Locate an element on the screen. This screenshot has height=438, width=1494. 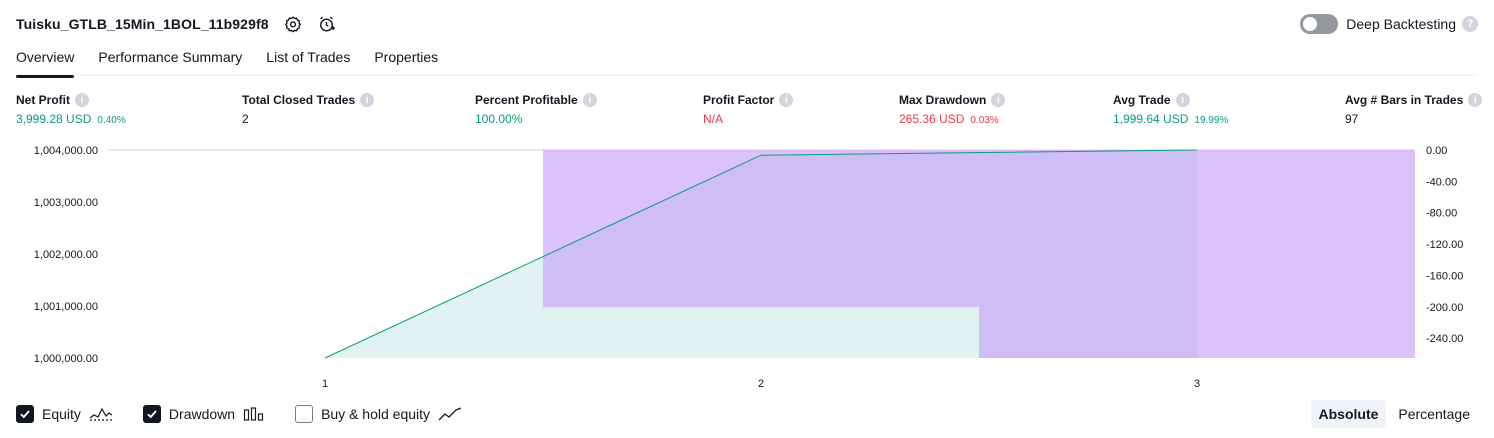
metric-net-profit: Net Profit i 3,999.28 USD 0.40% is located at coordinates (71, 109).